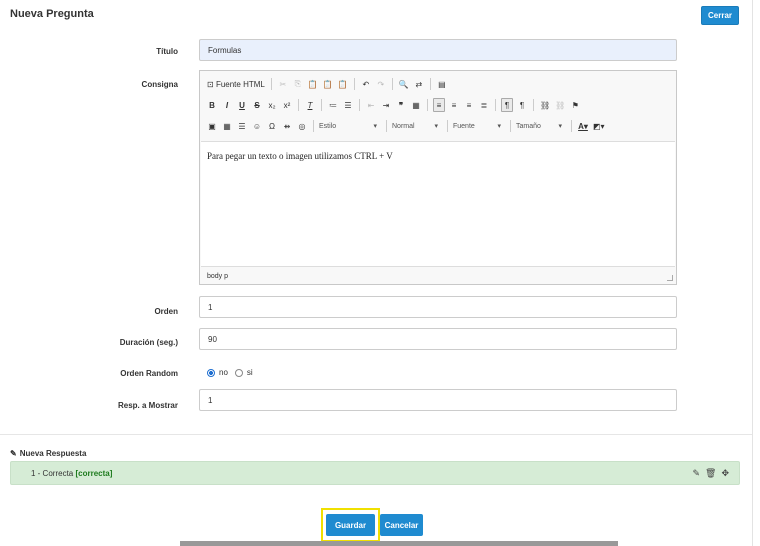 Image resolution: width=760 pixels, height=546 pixels. I want to click on redo-icon: ↷, so click(381, 84).